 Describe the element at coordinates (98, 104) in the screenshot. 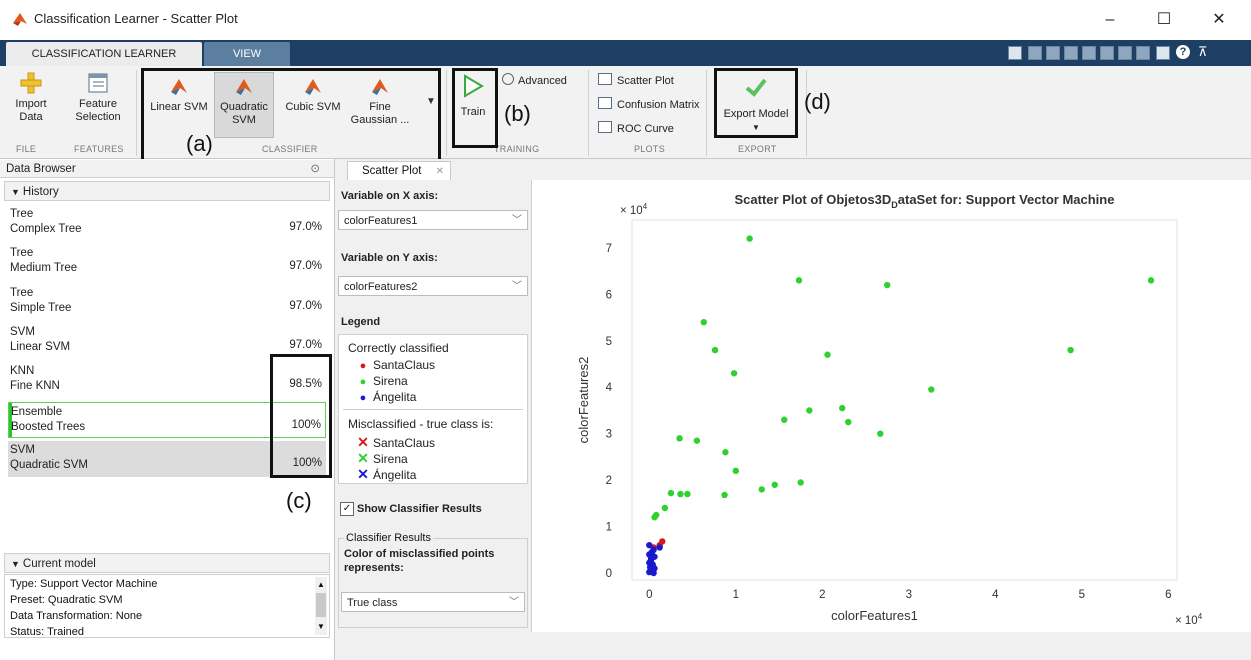

I see `feature-selection-label-1: Feature` at that location.